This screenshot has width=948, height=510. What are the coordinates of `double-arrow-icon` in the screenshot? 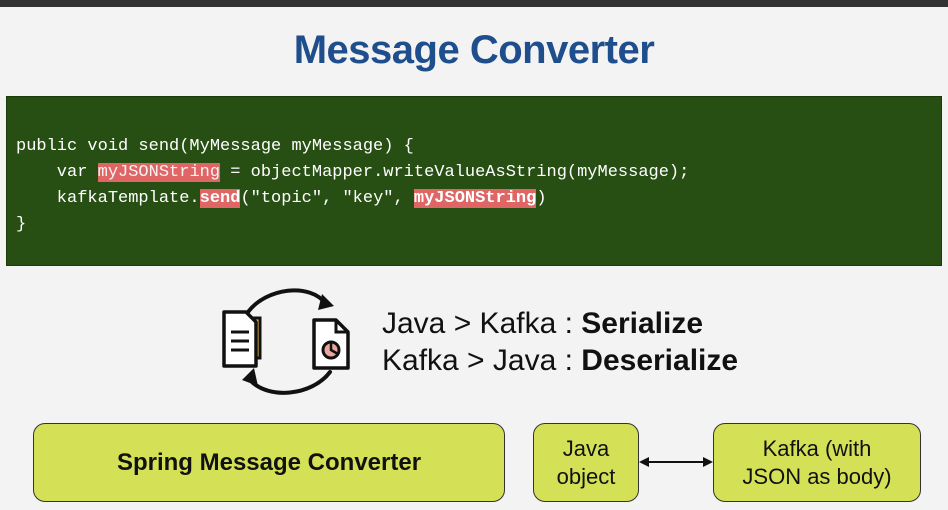 It's located at (676, 462).